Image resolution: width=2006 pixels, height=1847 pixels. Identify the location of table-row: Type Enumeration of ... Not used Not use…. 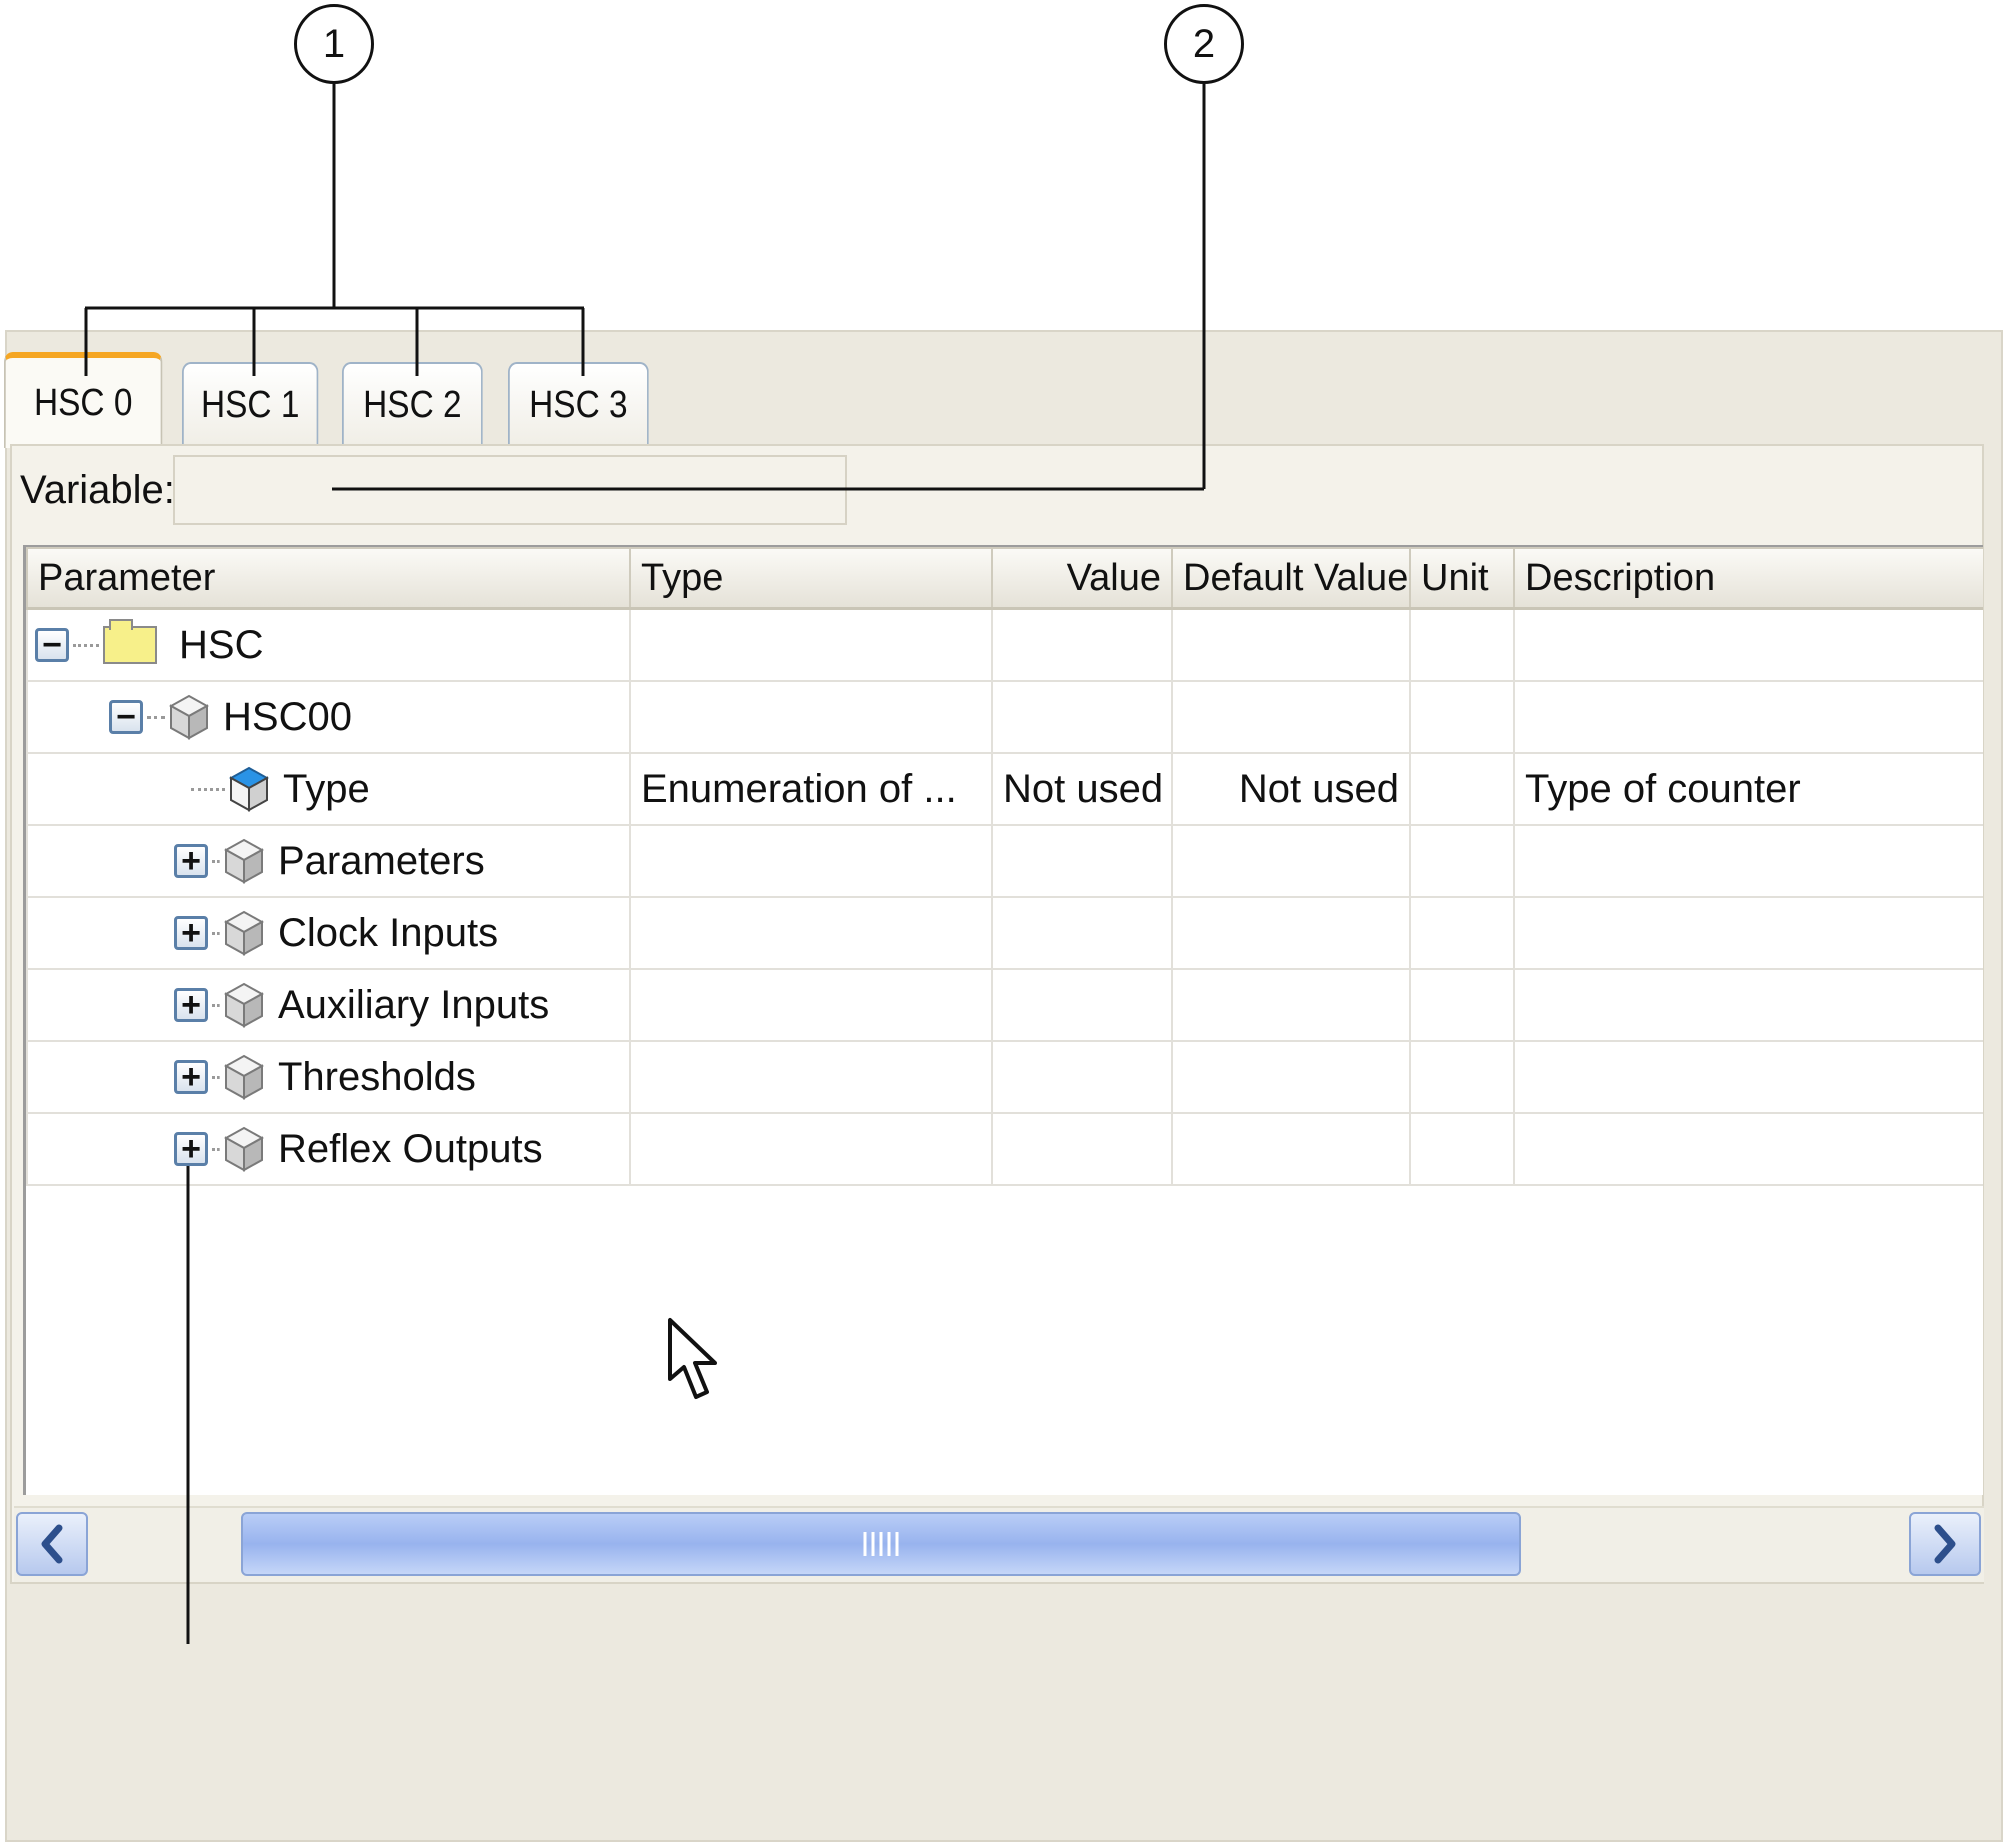
(1004, 789).